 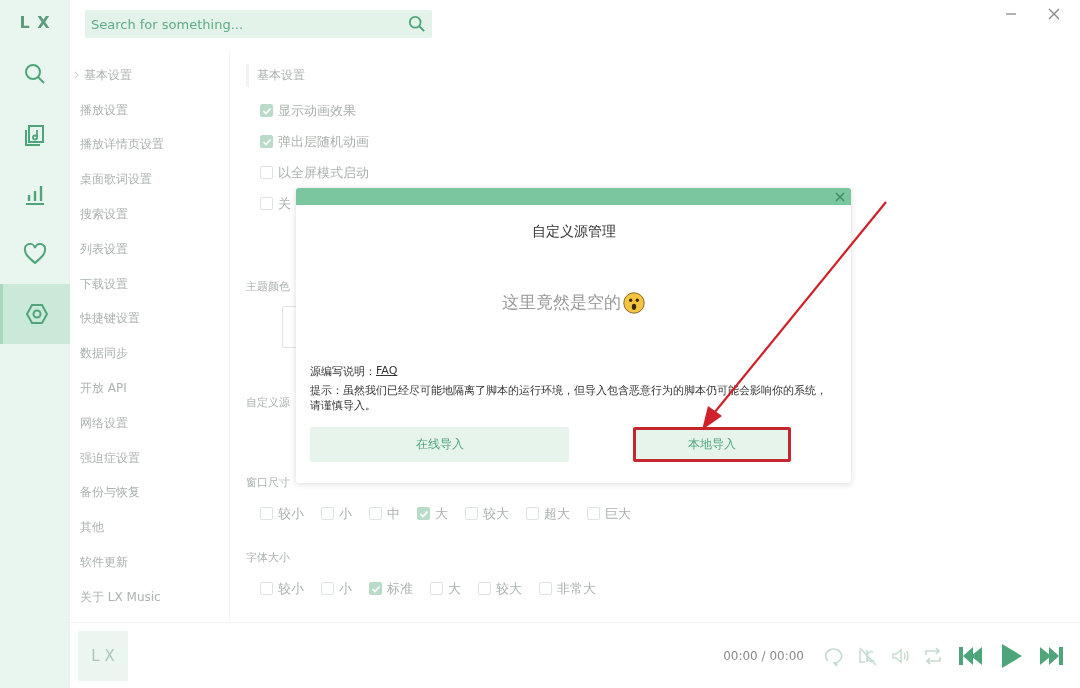 What do you see at coordinates (154, 319) in the screenshot?
I see `settings-nav-item: 快捷键设置` at bounding box center [154, 319].